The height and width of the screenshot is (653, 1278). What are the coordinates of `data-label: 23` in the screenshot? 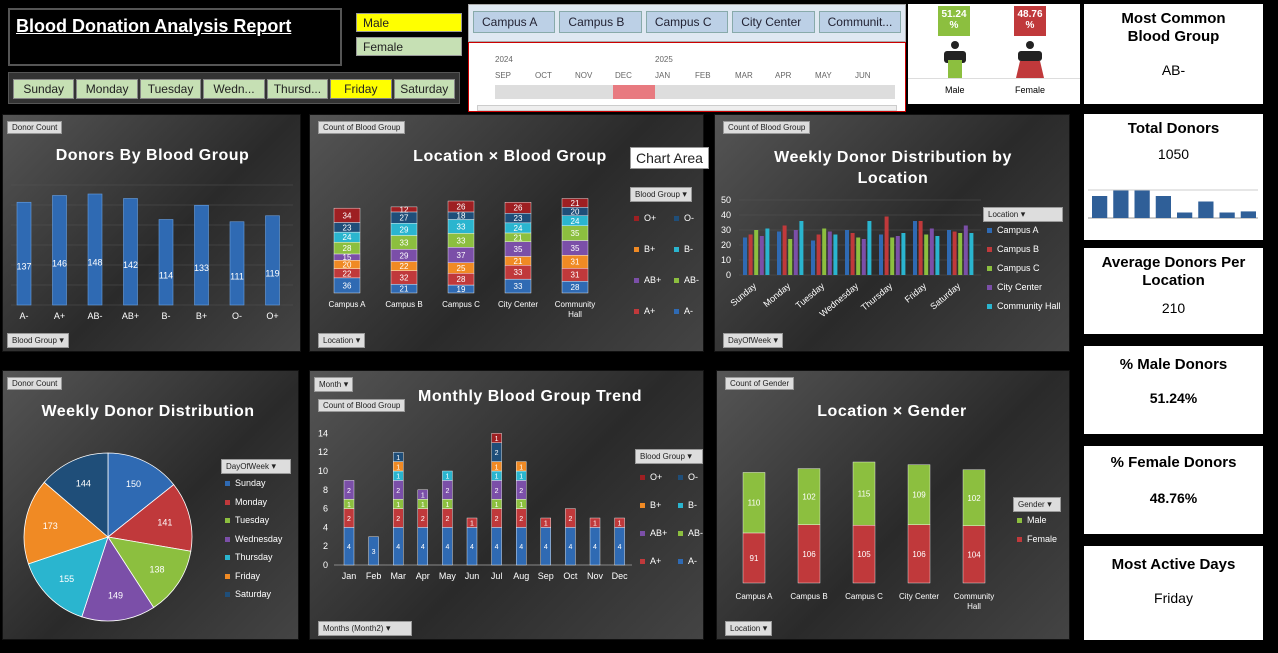 It's located at (347, 227).